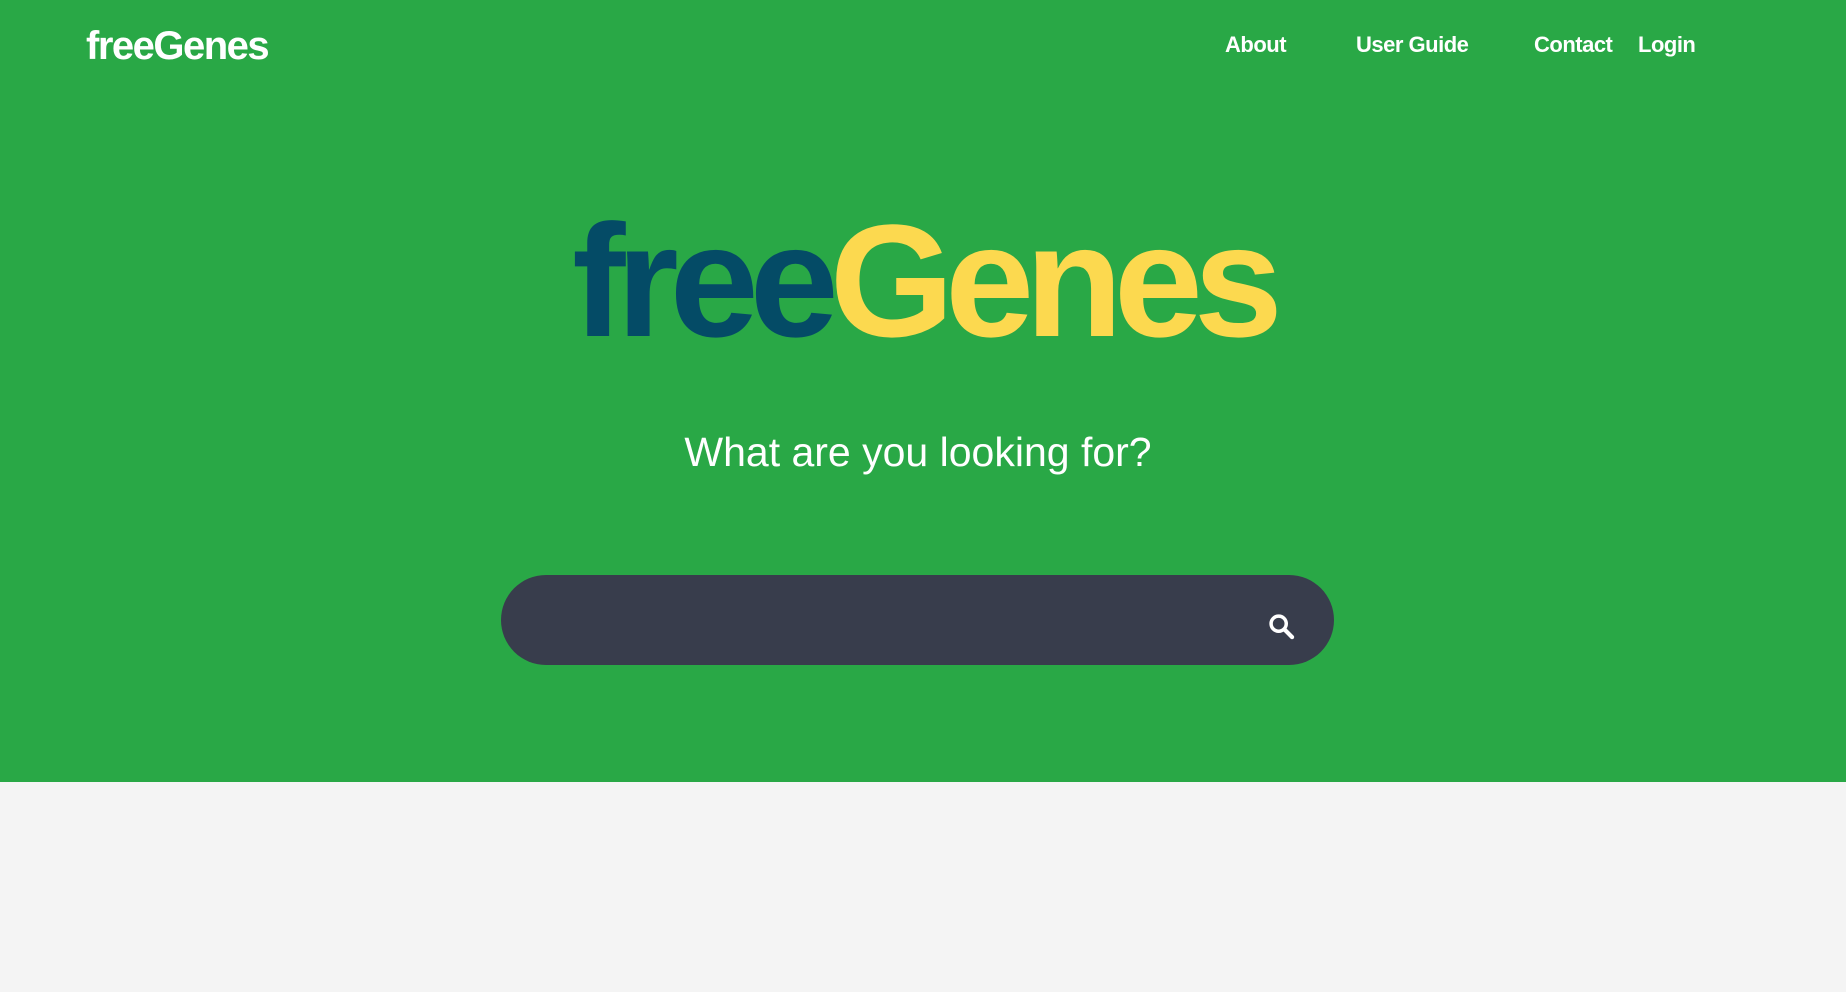 This screenshot has width=1846, height=992. What do you see at coordinates (1056, 280) in the screenshot?
I see `hero-logo-genes: Genes` at bounding box center [1056, 280].